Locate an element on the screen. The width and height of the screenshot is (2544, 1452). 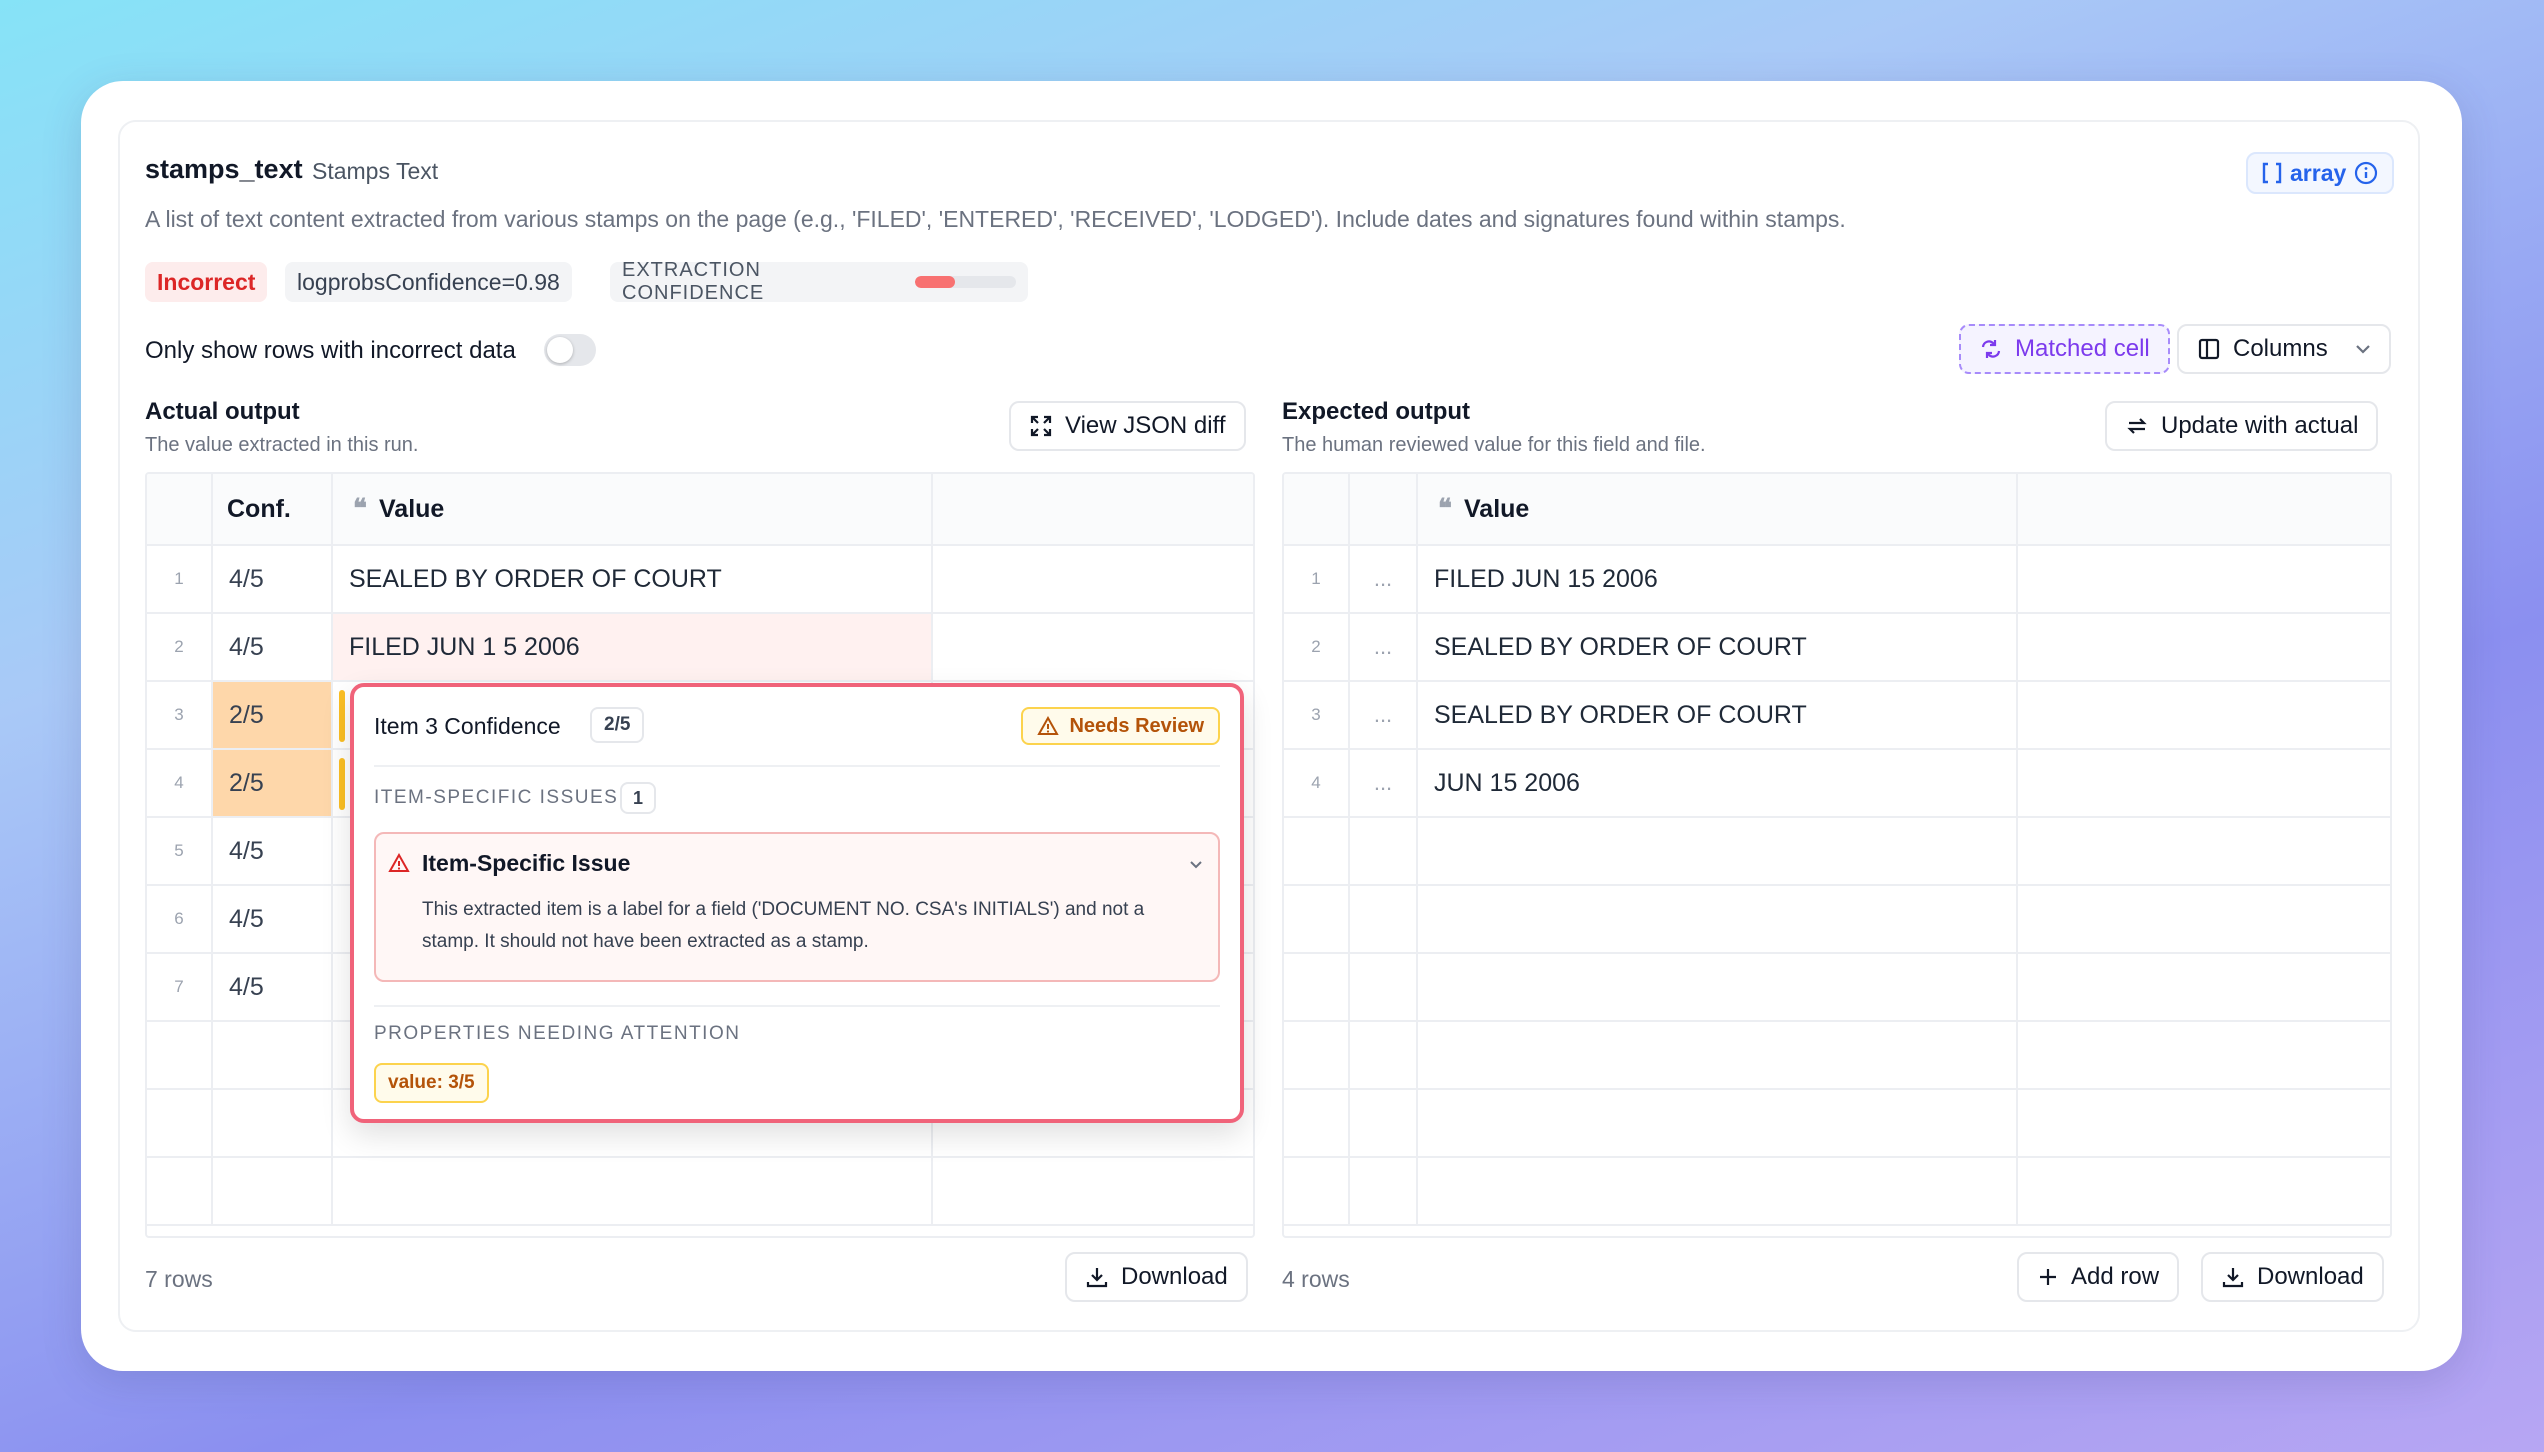
actual-output-title: Actual output is located at coordinates (222, 411).